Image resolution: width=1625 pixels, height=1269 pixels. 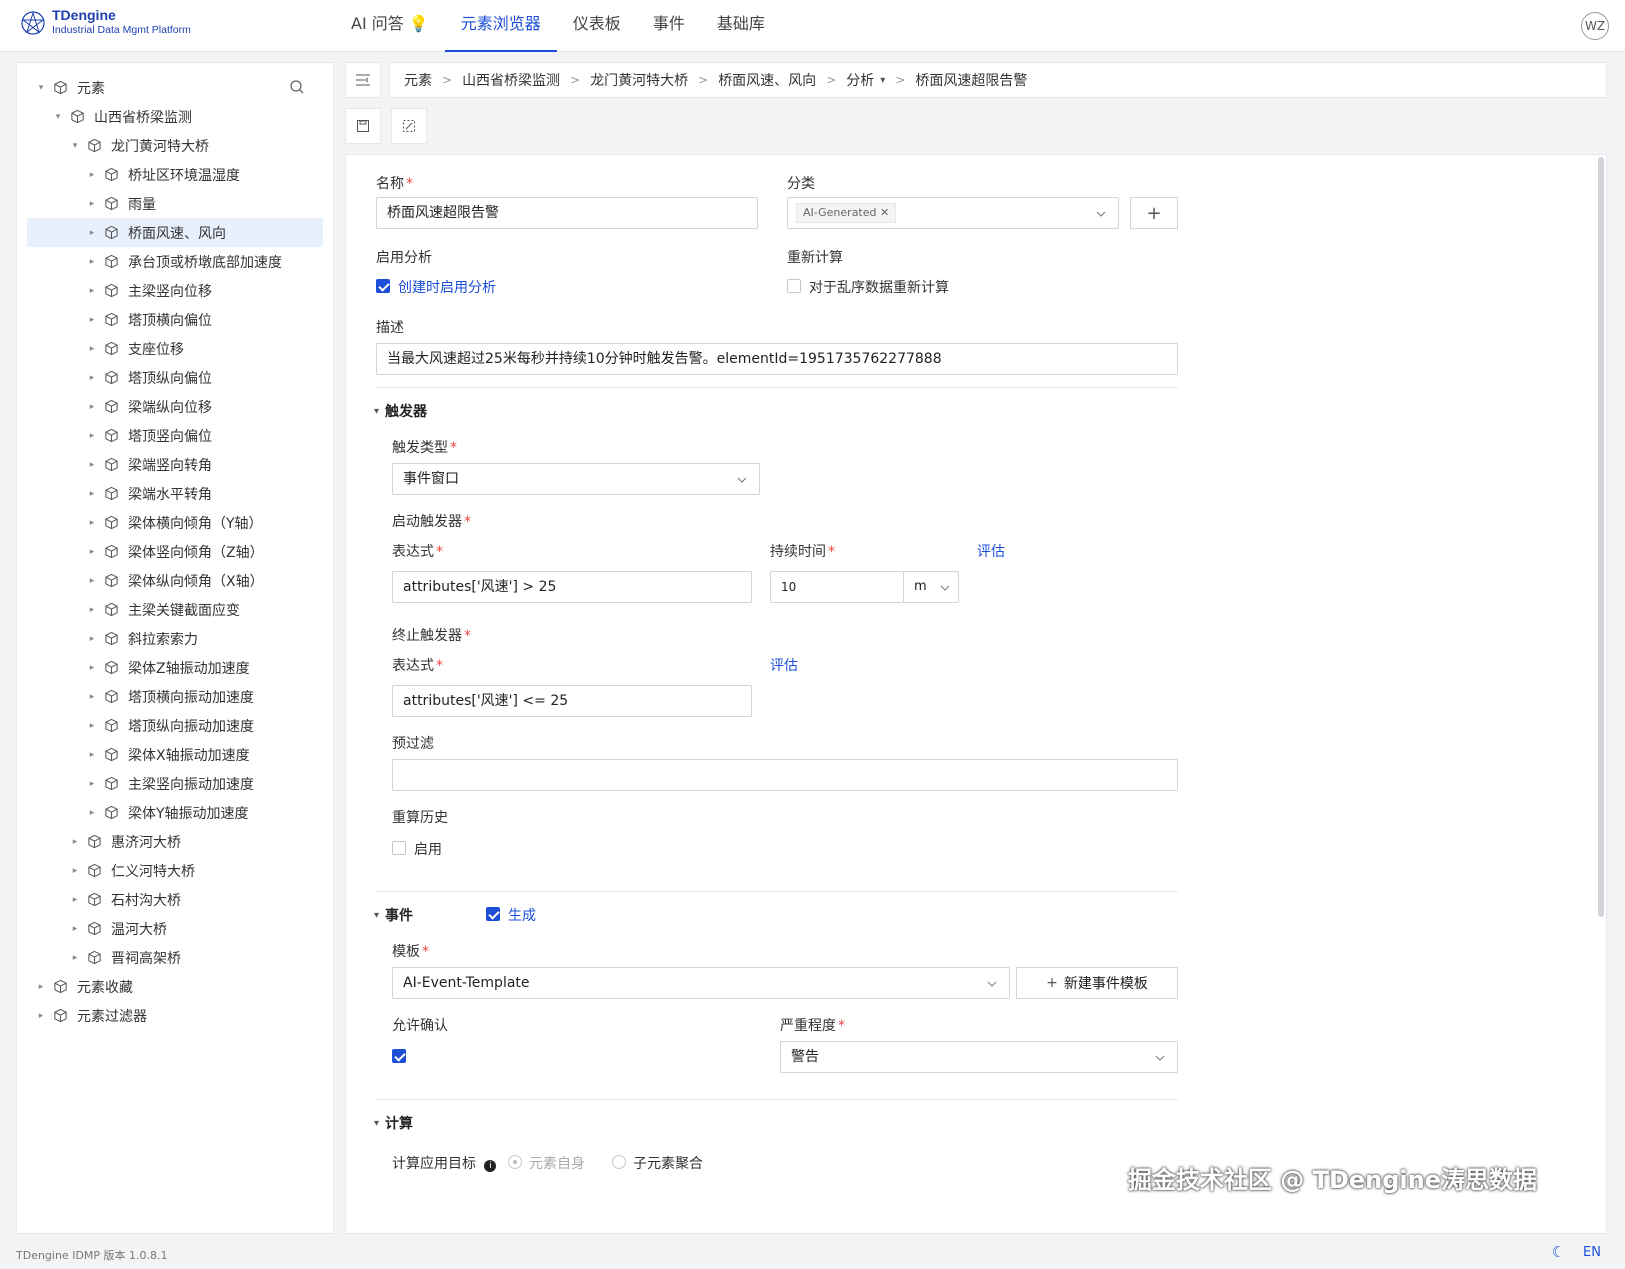 I want to click on user-avatar: WZ, so click(x=1595, y=26).